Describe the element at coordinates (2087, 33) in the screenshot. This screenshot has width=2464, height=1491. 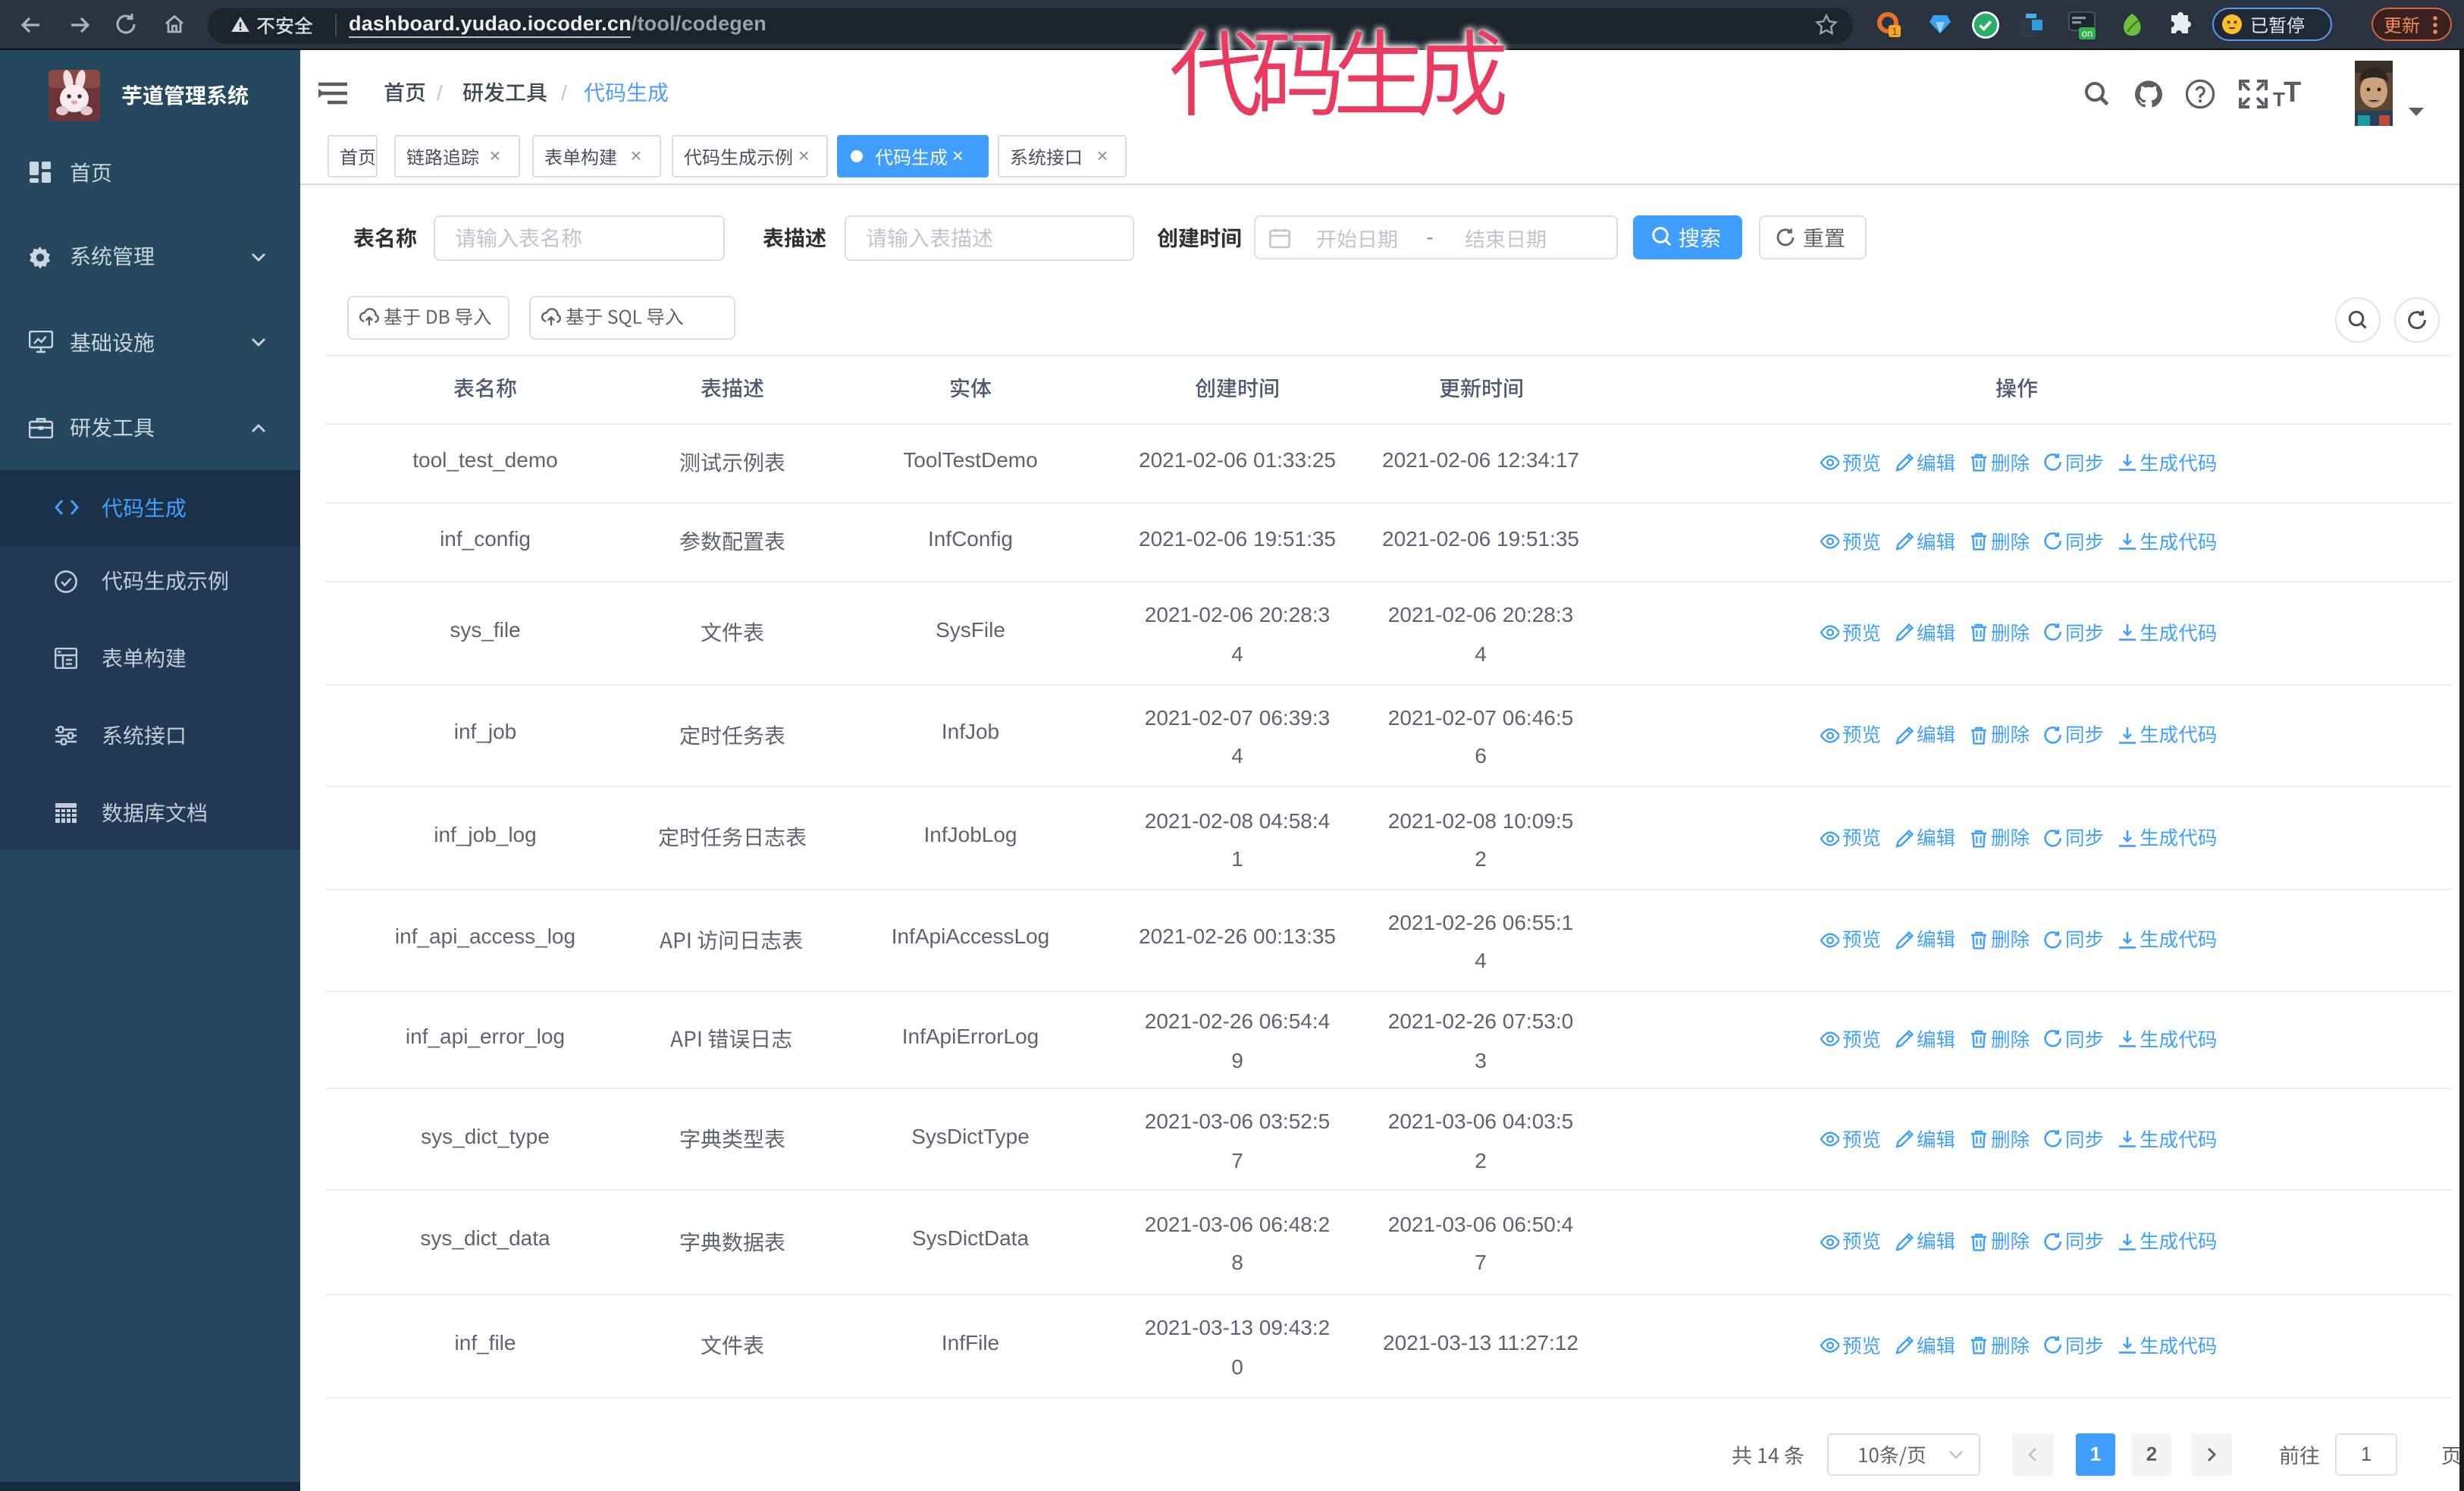
I see `svg-text: on` at that location.